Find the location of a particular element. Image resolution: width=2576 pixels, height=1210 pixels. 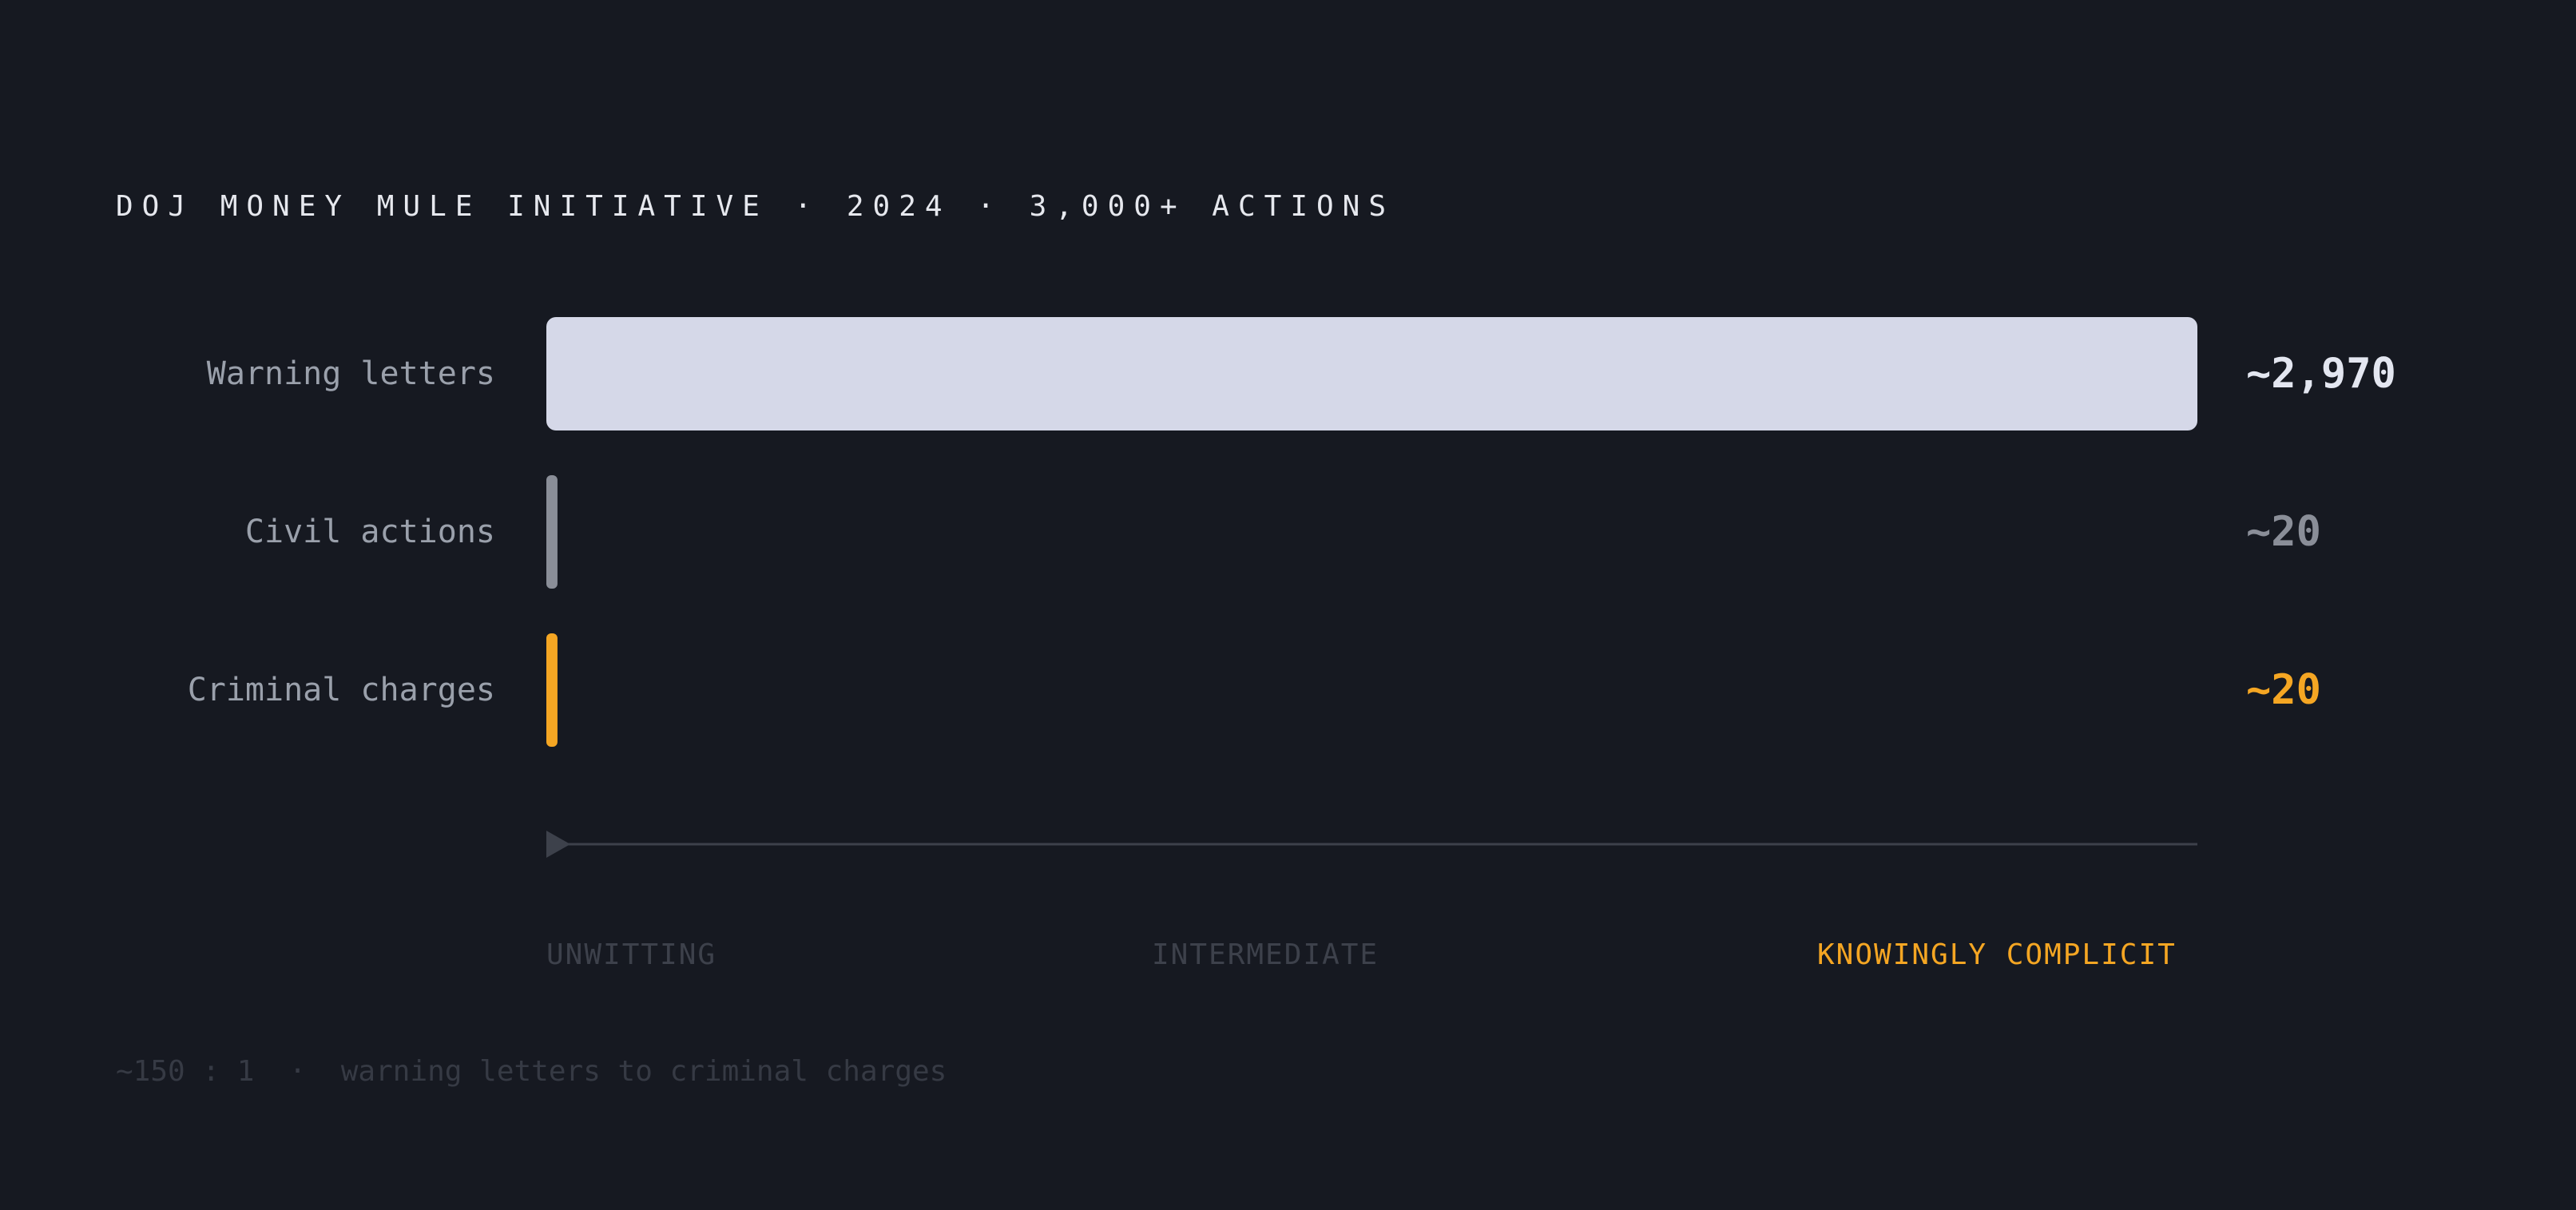

value-label-warning-letters: ~2,970 is located at coordinates (2321, 374).